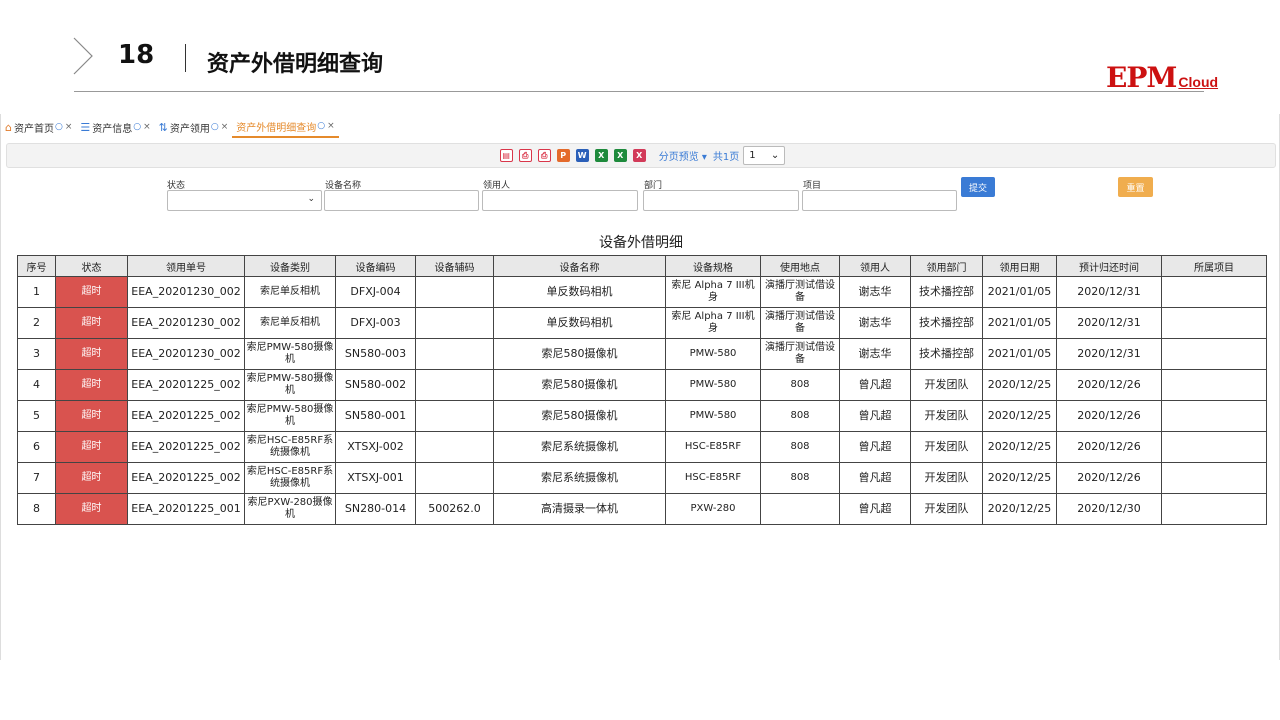  Describe the element at coordinates (38, 127) in the screenshot. I see `tab-asset-home: ⌂ 资产首页 ○ ×` at that location.